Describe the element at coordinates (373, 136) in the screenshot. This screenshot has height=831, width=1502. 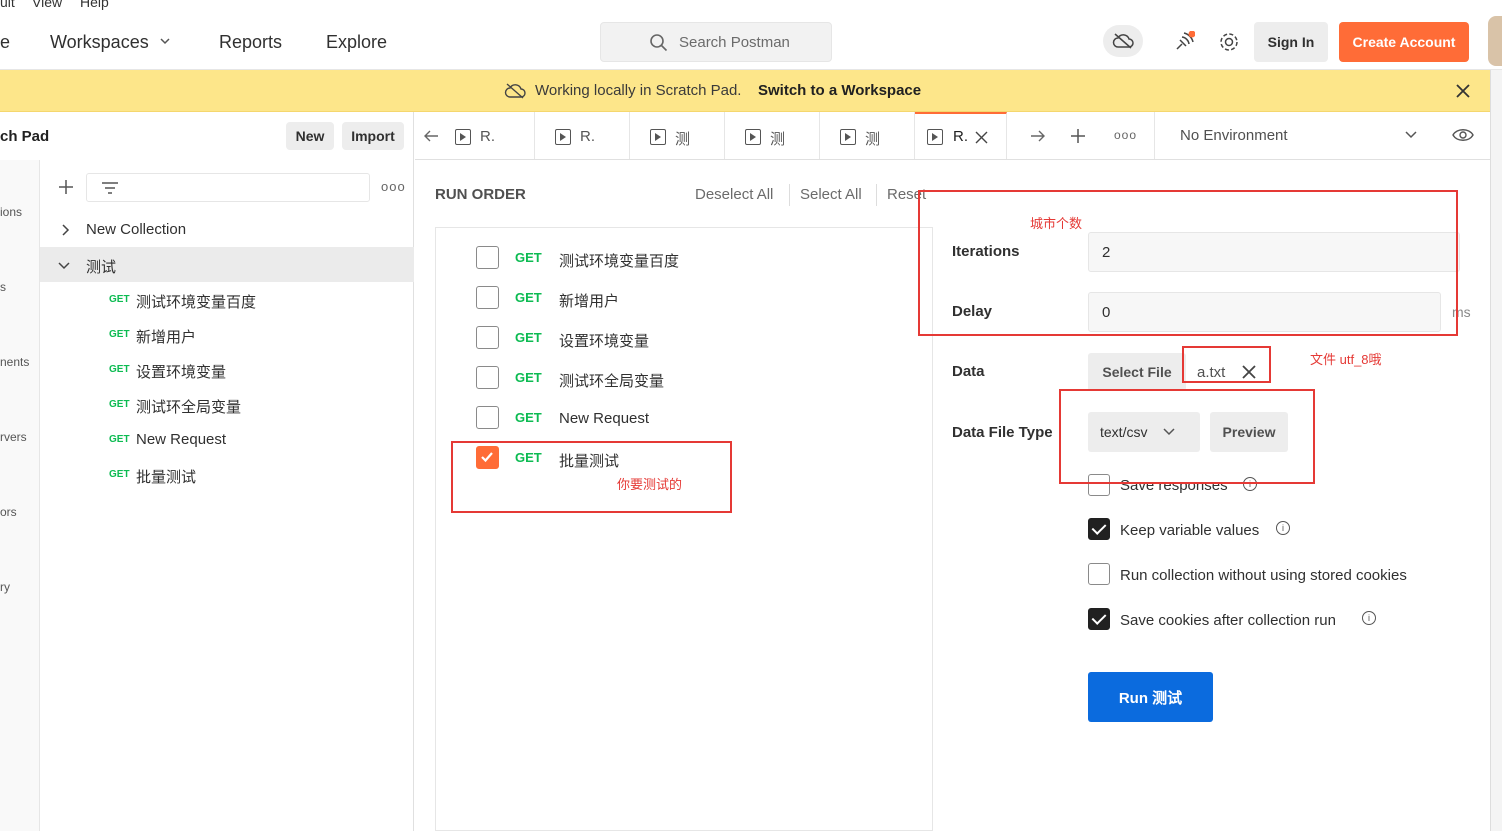
I see `import-button: Import` at that location.